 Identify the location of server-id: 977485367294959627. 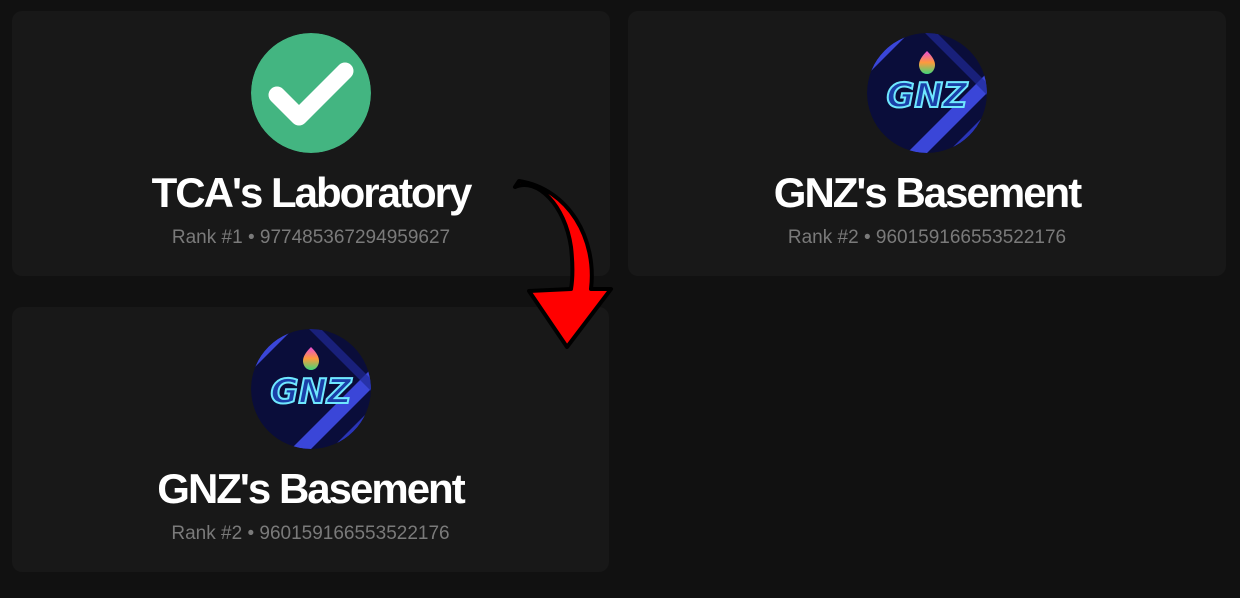
(355, 237).